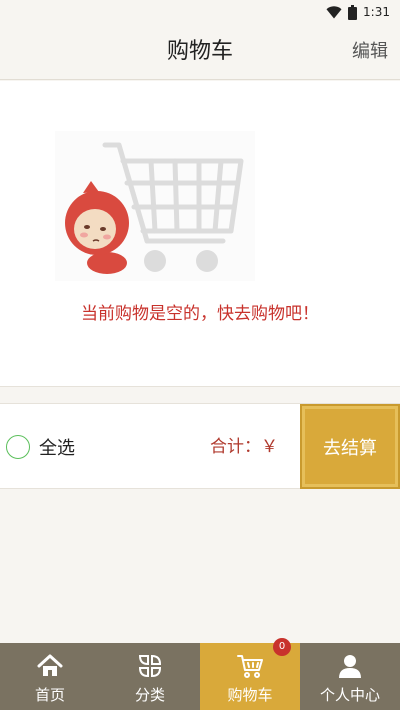 This screenshot has height=710, width=400. I want to click on status-icons: 1:31, so click(358, 12).